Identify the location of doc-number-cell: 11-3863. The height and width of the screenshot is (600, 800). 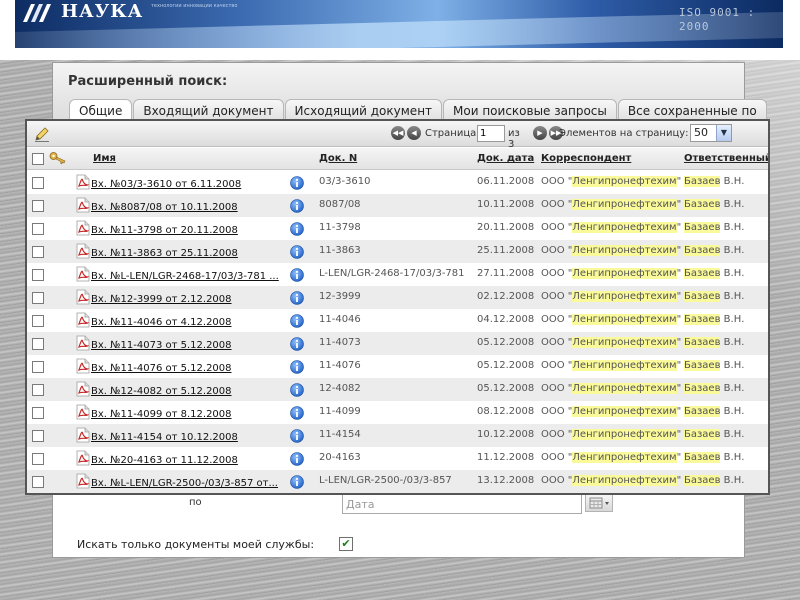
(340, 250).